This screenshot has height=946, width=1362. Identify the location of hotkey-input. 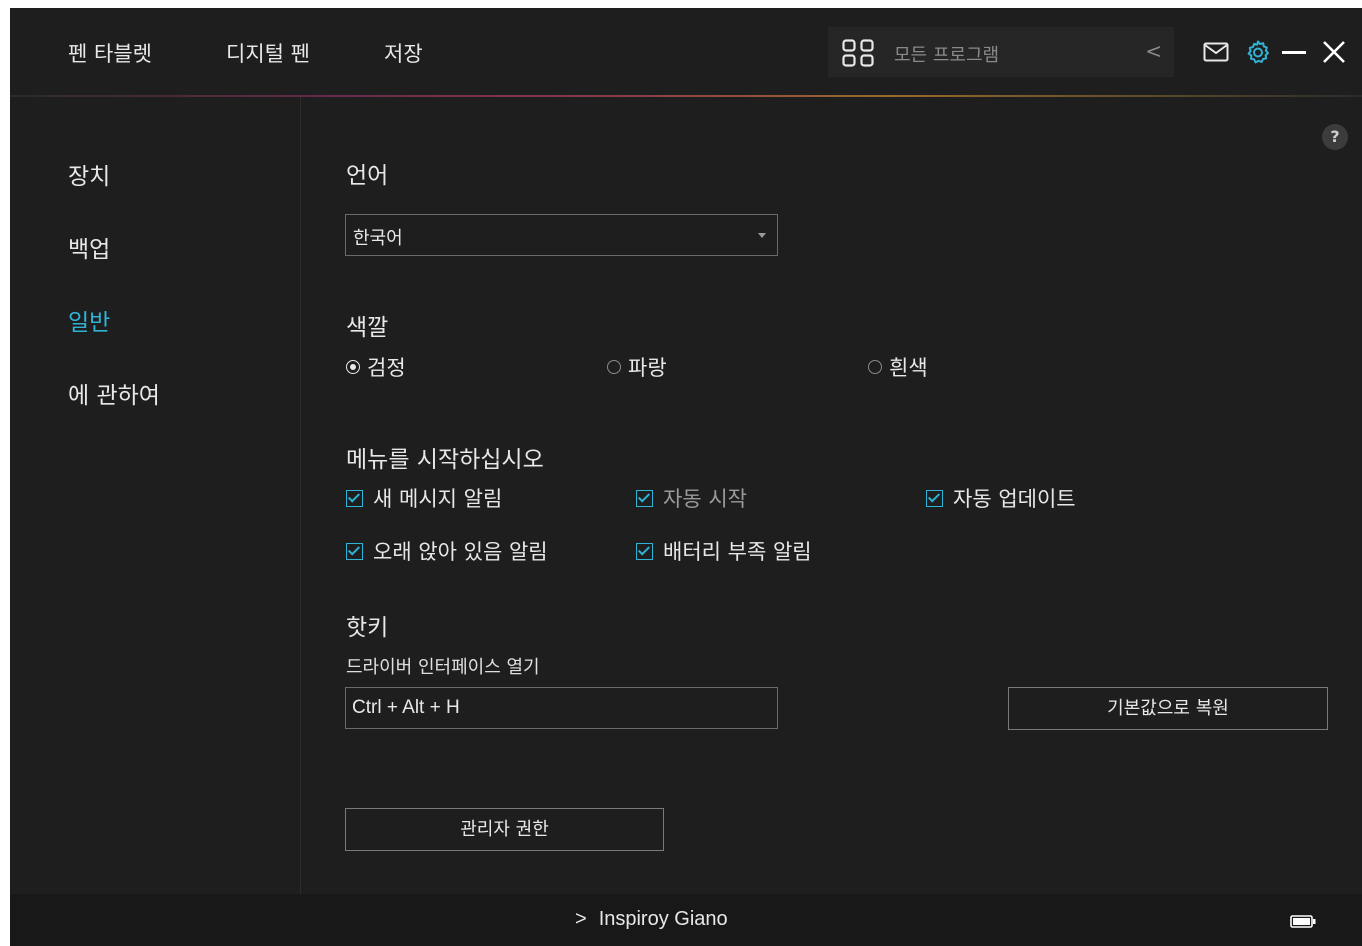
(561, 708).